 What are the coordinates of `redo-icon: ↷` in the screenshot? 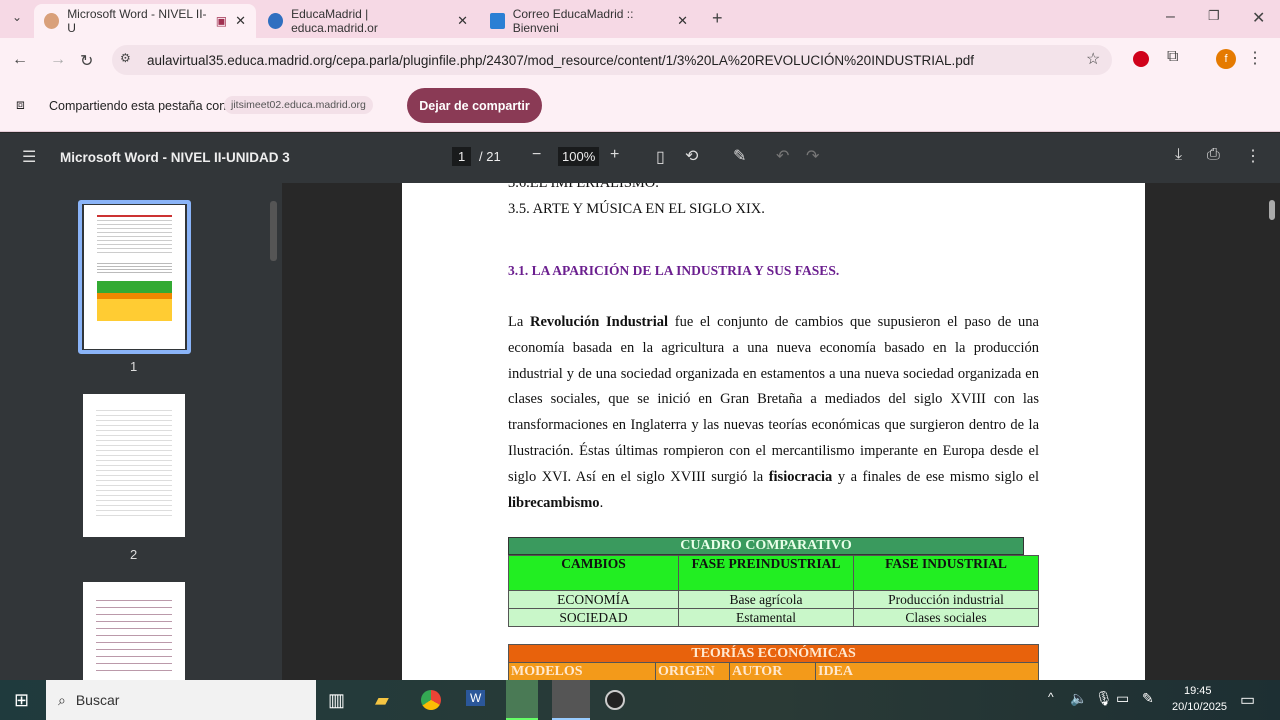 It's located at (812, 156).